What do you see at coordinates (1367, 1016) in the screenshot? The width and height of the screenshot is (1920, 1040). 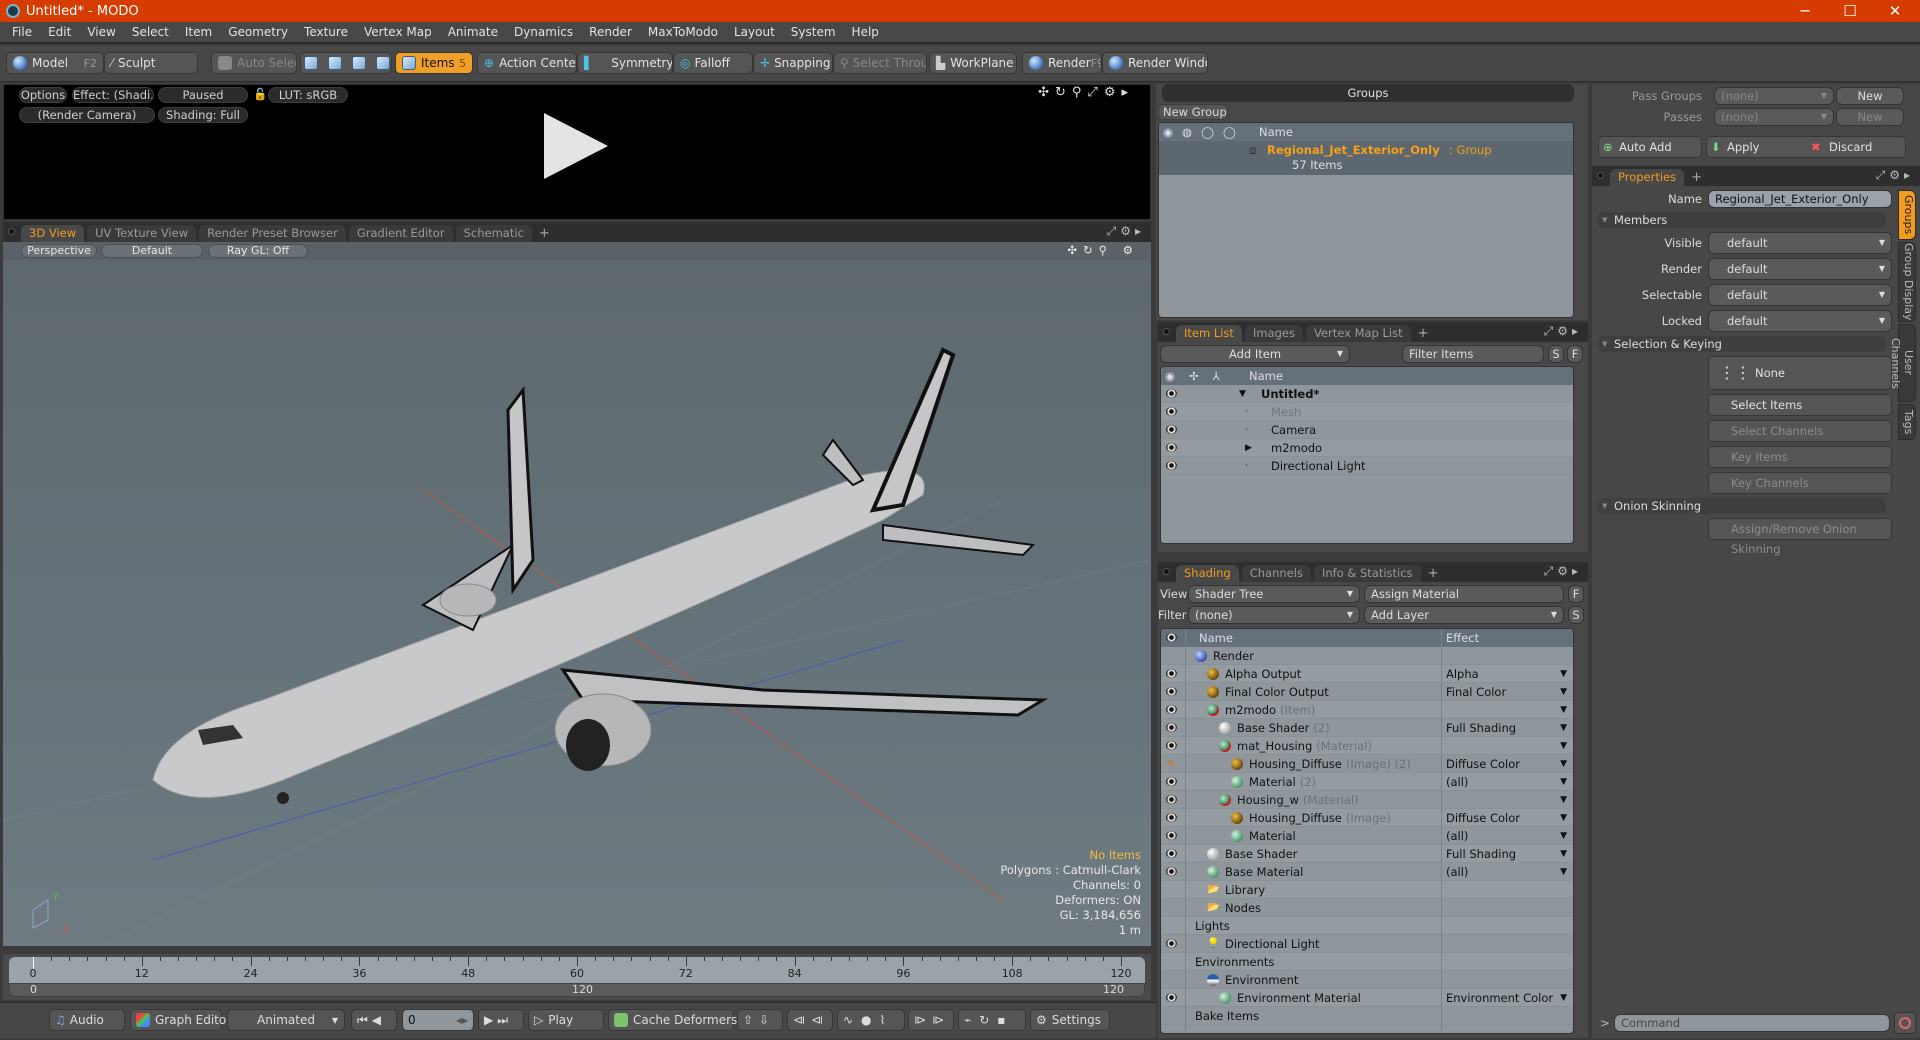 I see `shader-row: Bake Items` at bounding box center [1367, 1016].